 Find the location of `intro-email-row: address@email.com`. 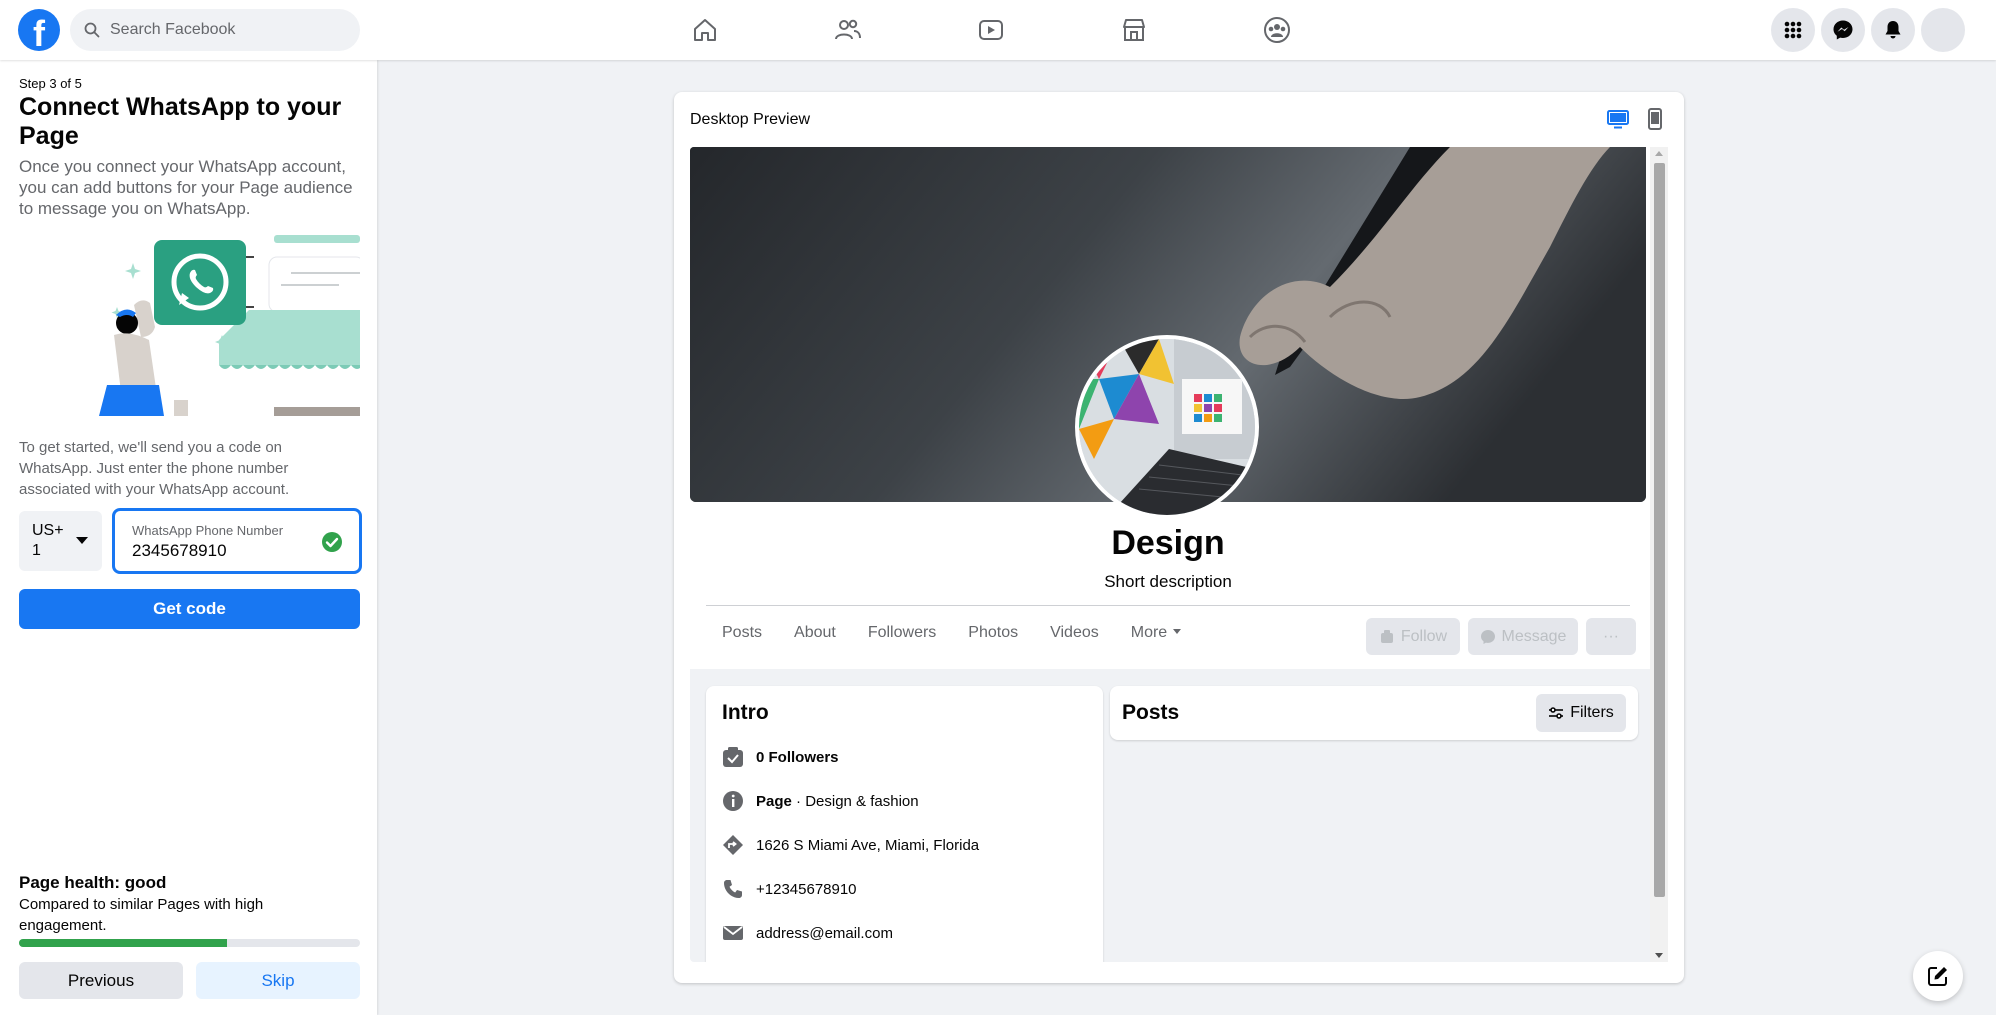

intro-email-row: address@email.com is located at coordinates (807, 933).